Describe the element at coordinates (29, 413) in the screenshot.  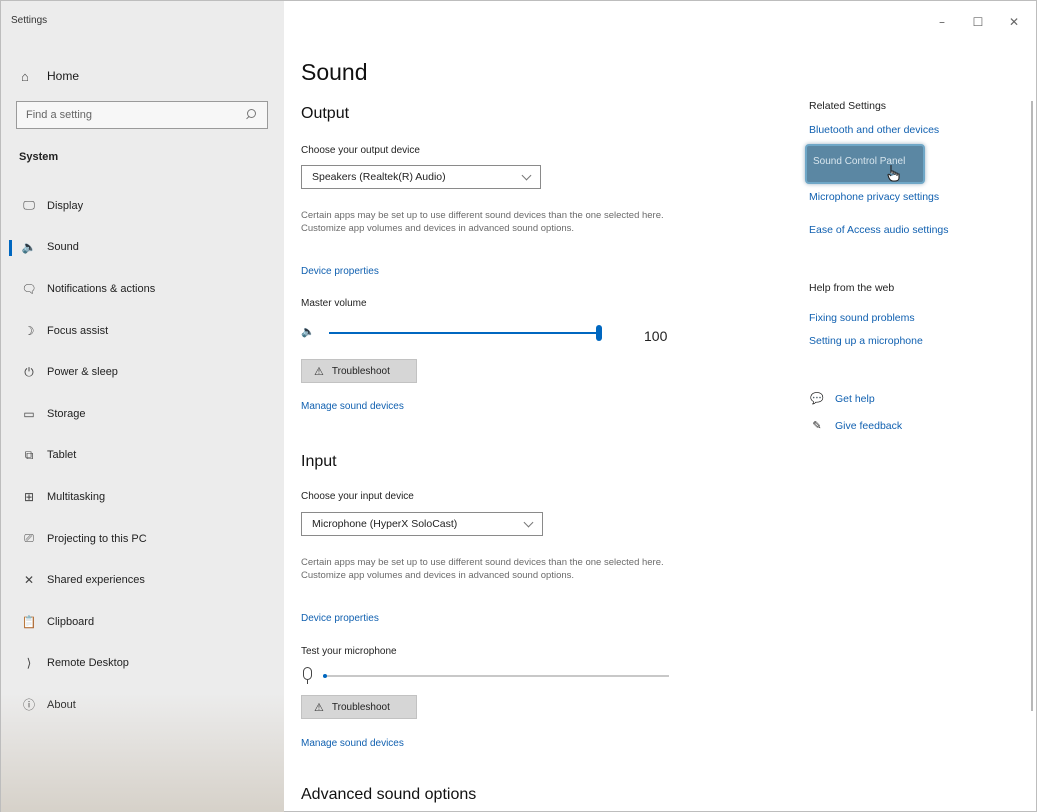
I see `storage-icon: ▭` at that location.